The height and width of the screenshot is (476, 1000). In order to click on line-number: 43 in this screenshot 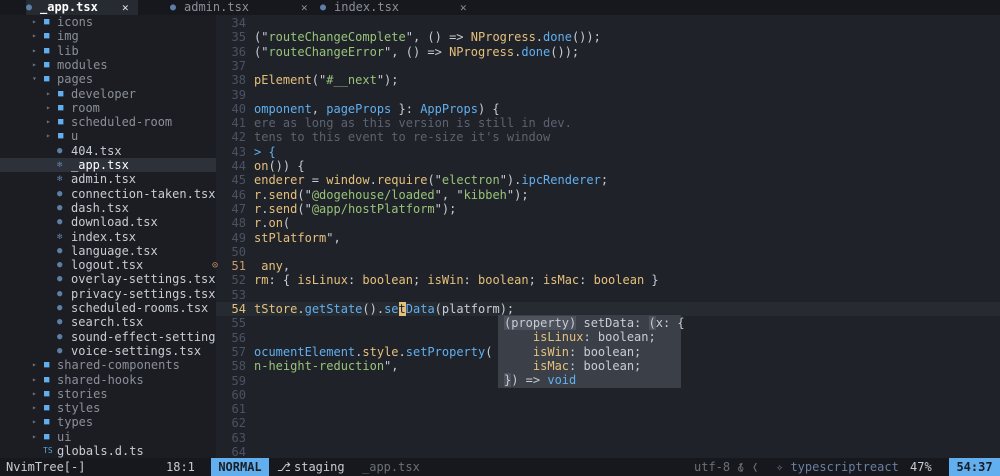, I will do `click(238, 151)`.